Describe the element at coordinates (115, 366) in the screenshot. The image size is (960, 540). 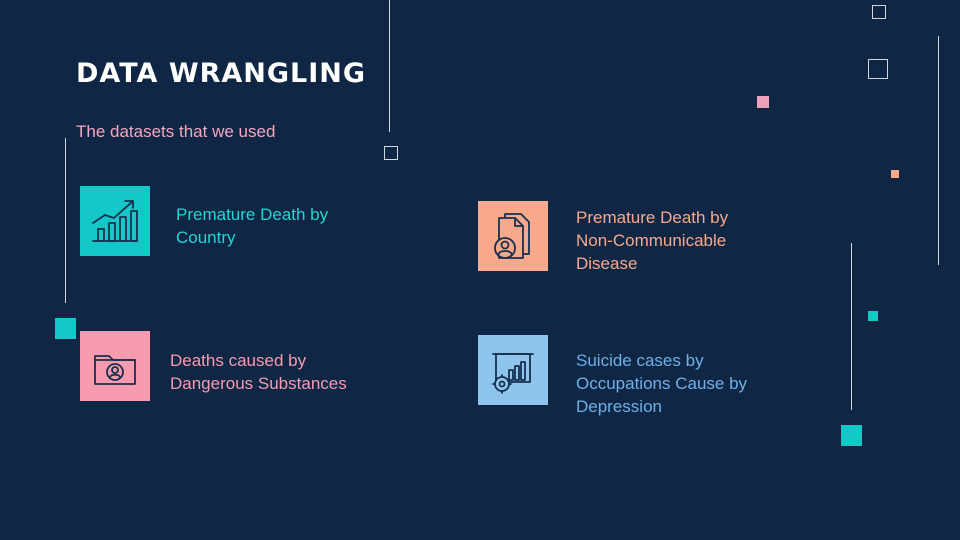
I see `patient-folder-icon` at that location.